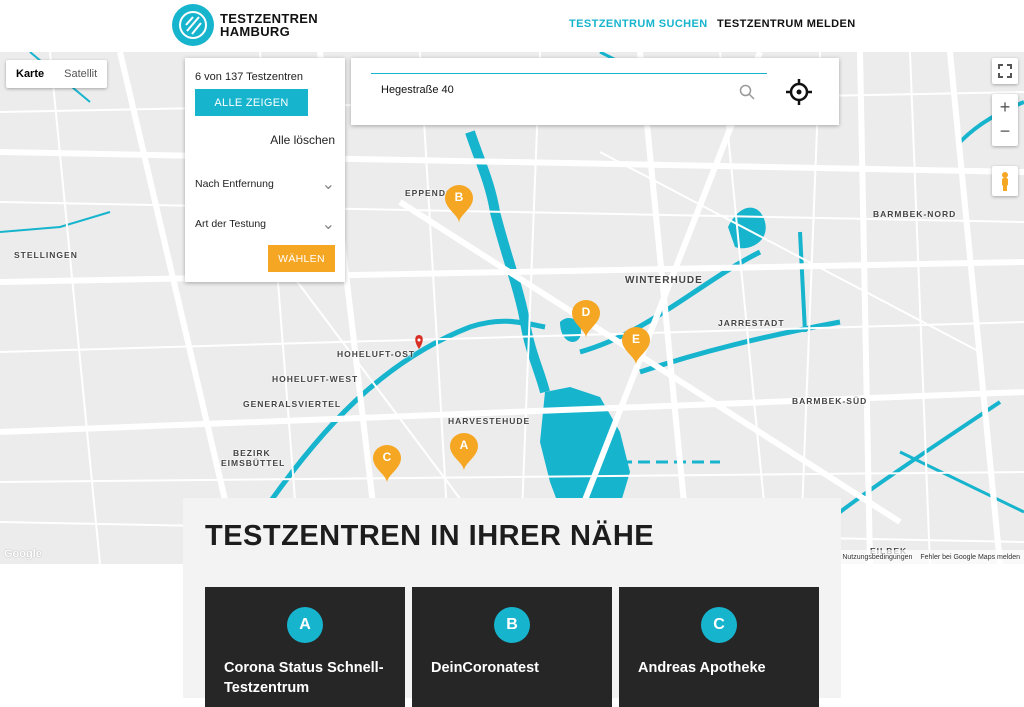 This screenshot has width=1024, height=707. Describe the element at coordinates (252, 453) in the screenshot. I see `district-label: BEZIRK` at that location.